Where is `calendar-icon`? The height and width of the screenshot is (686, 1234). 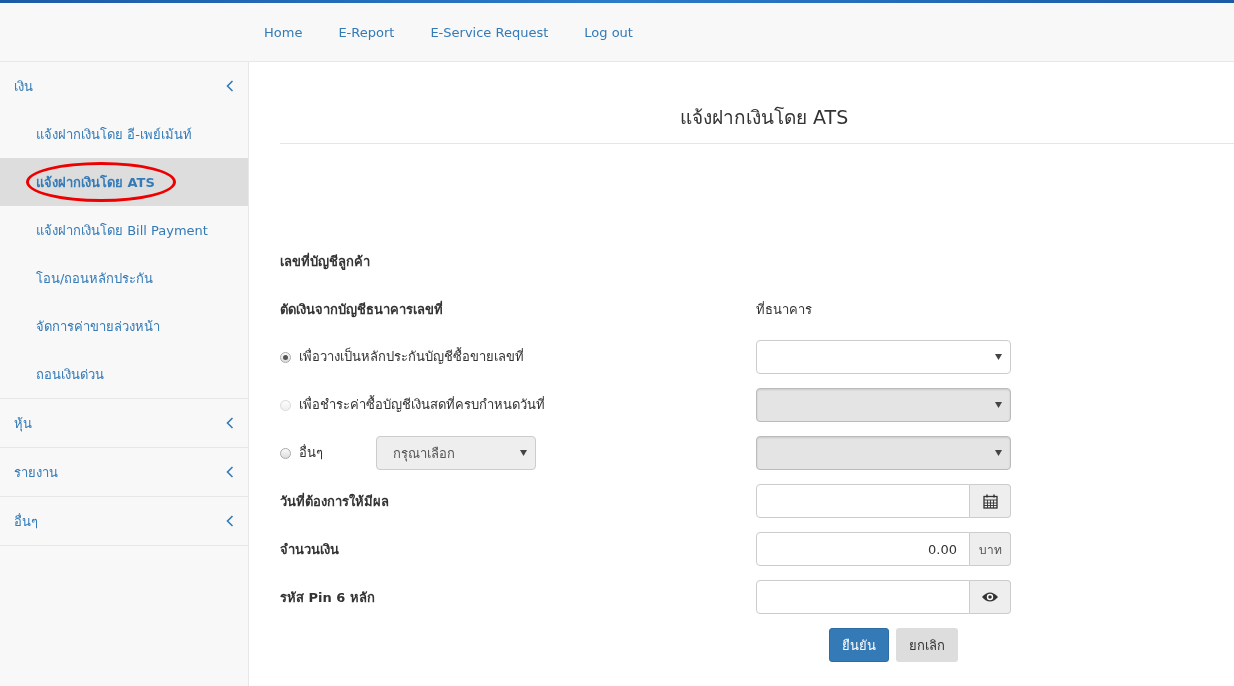 calendar-icon is located at coordinates (990, 501).